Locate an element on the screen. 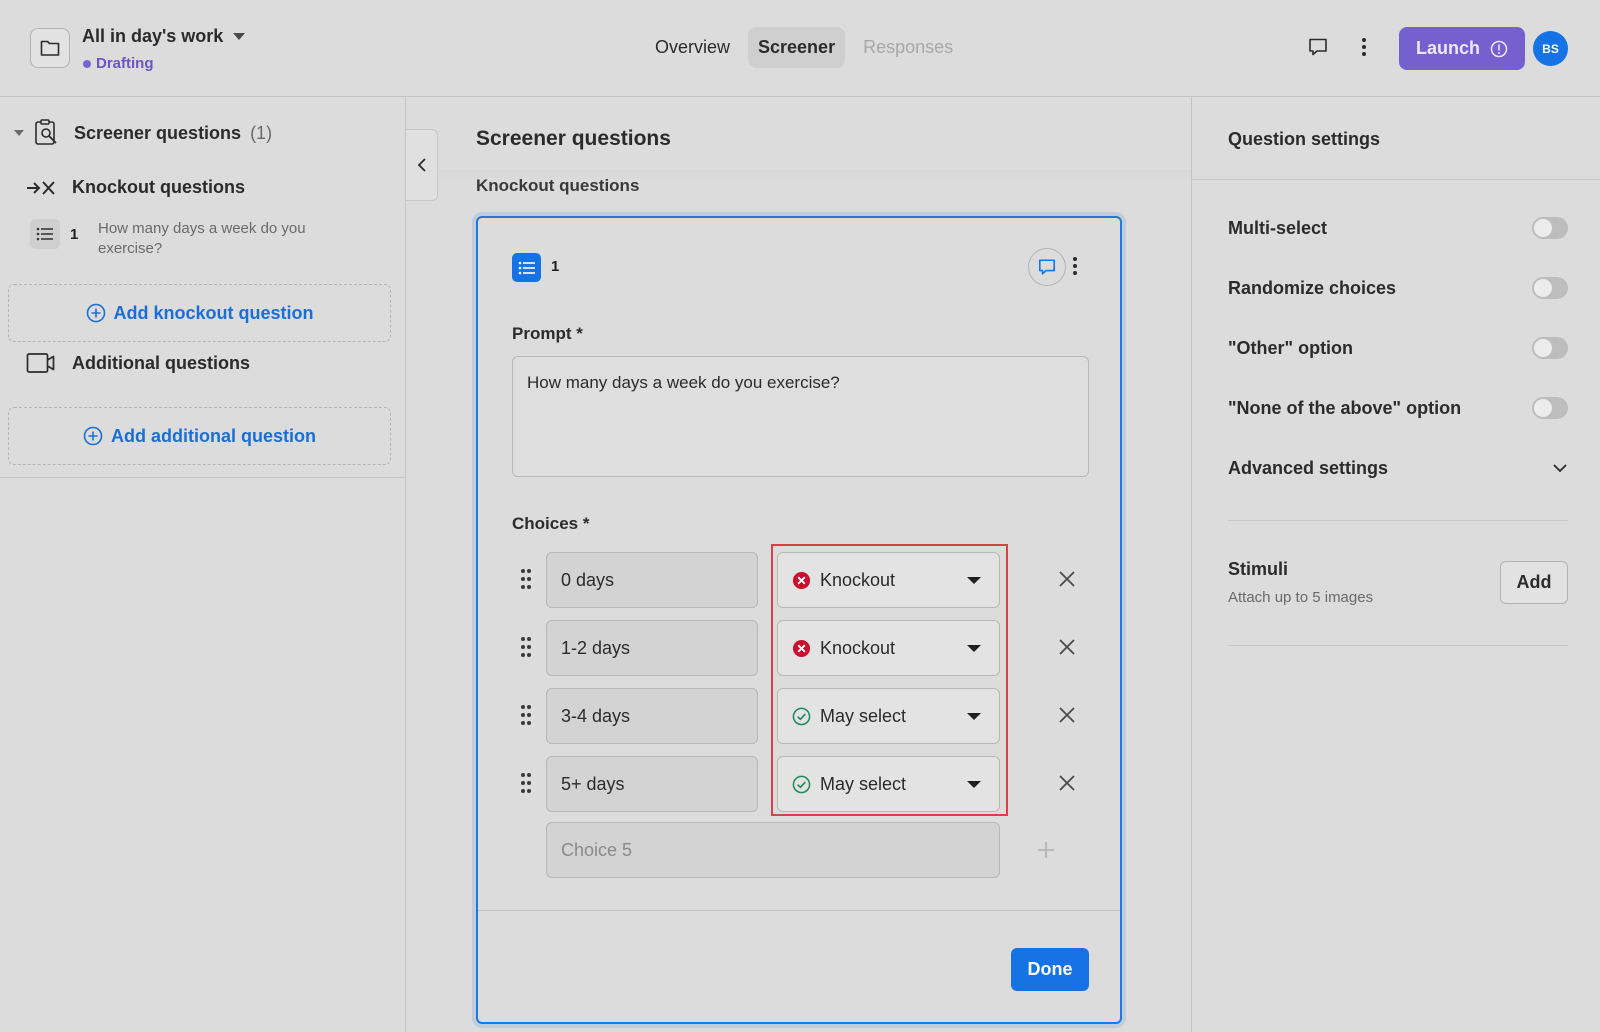 The height and width of the screenshot is (1032, 1600). sidebar-item-knockout: Knockout questions is located at coordinates (135, 187).